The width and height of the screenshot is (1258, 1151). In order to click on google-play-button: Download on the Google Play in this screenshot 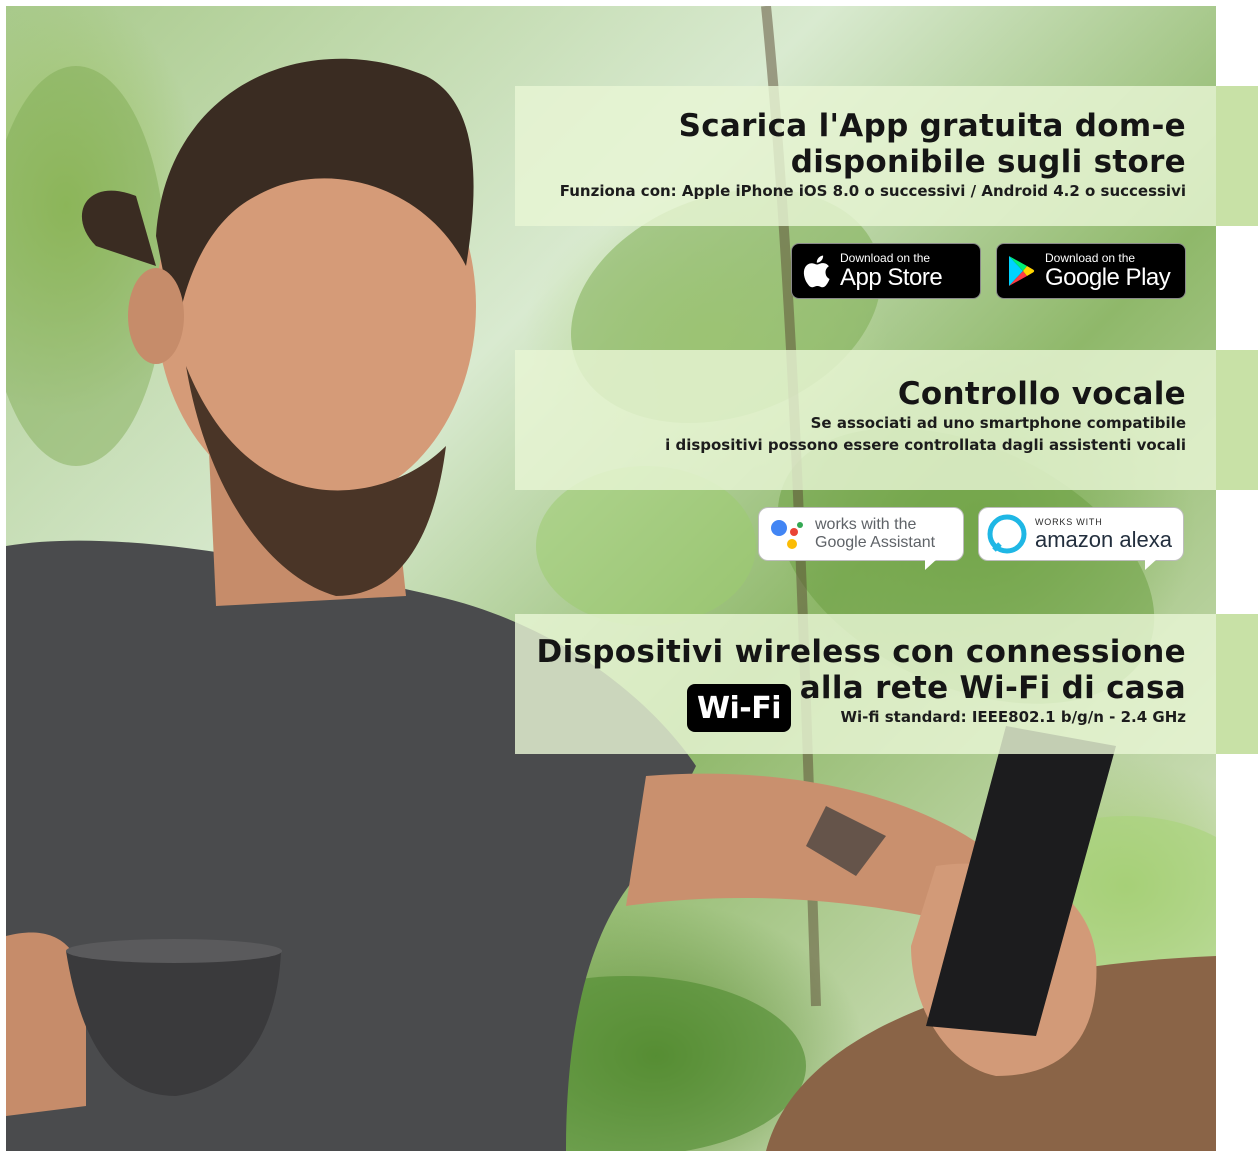, I will do `click(1091, 271)`.